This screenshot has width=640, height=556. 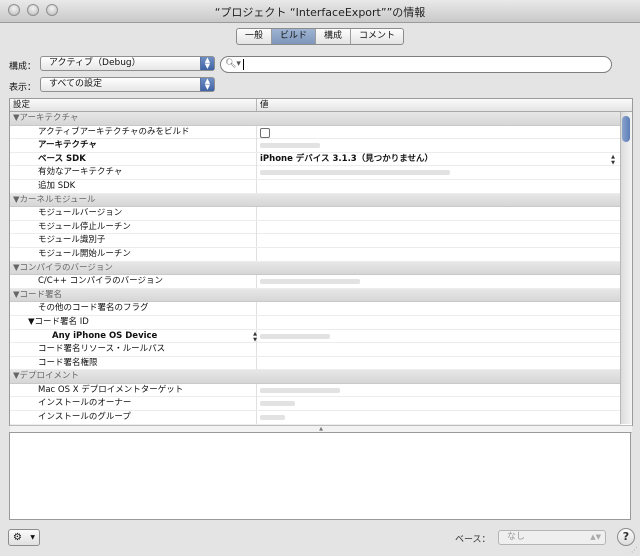 I want to click on table-row: モジュール停止ルーチン, so click(x=315, y=227).